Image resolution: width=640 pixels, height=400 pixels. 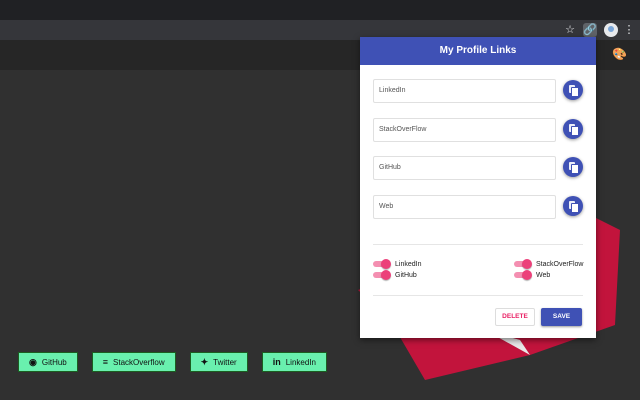 What do you see at coordinates (464, 168) in the screenshot?
I see `github-input: GitHub` at bounding box center [464, 168].